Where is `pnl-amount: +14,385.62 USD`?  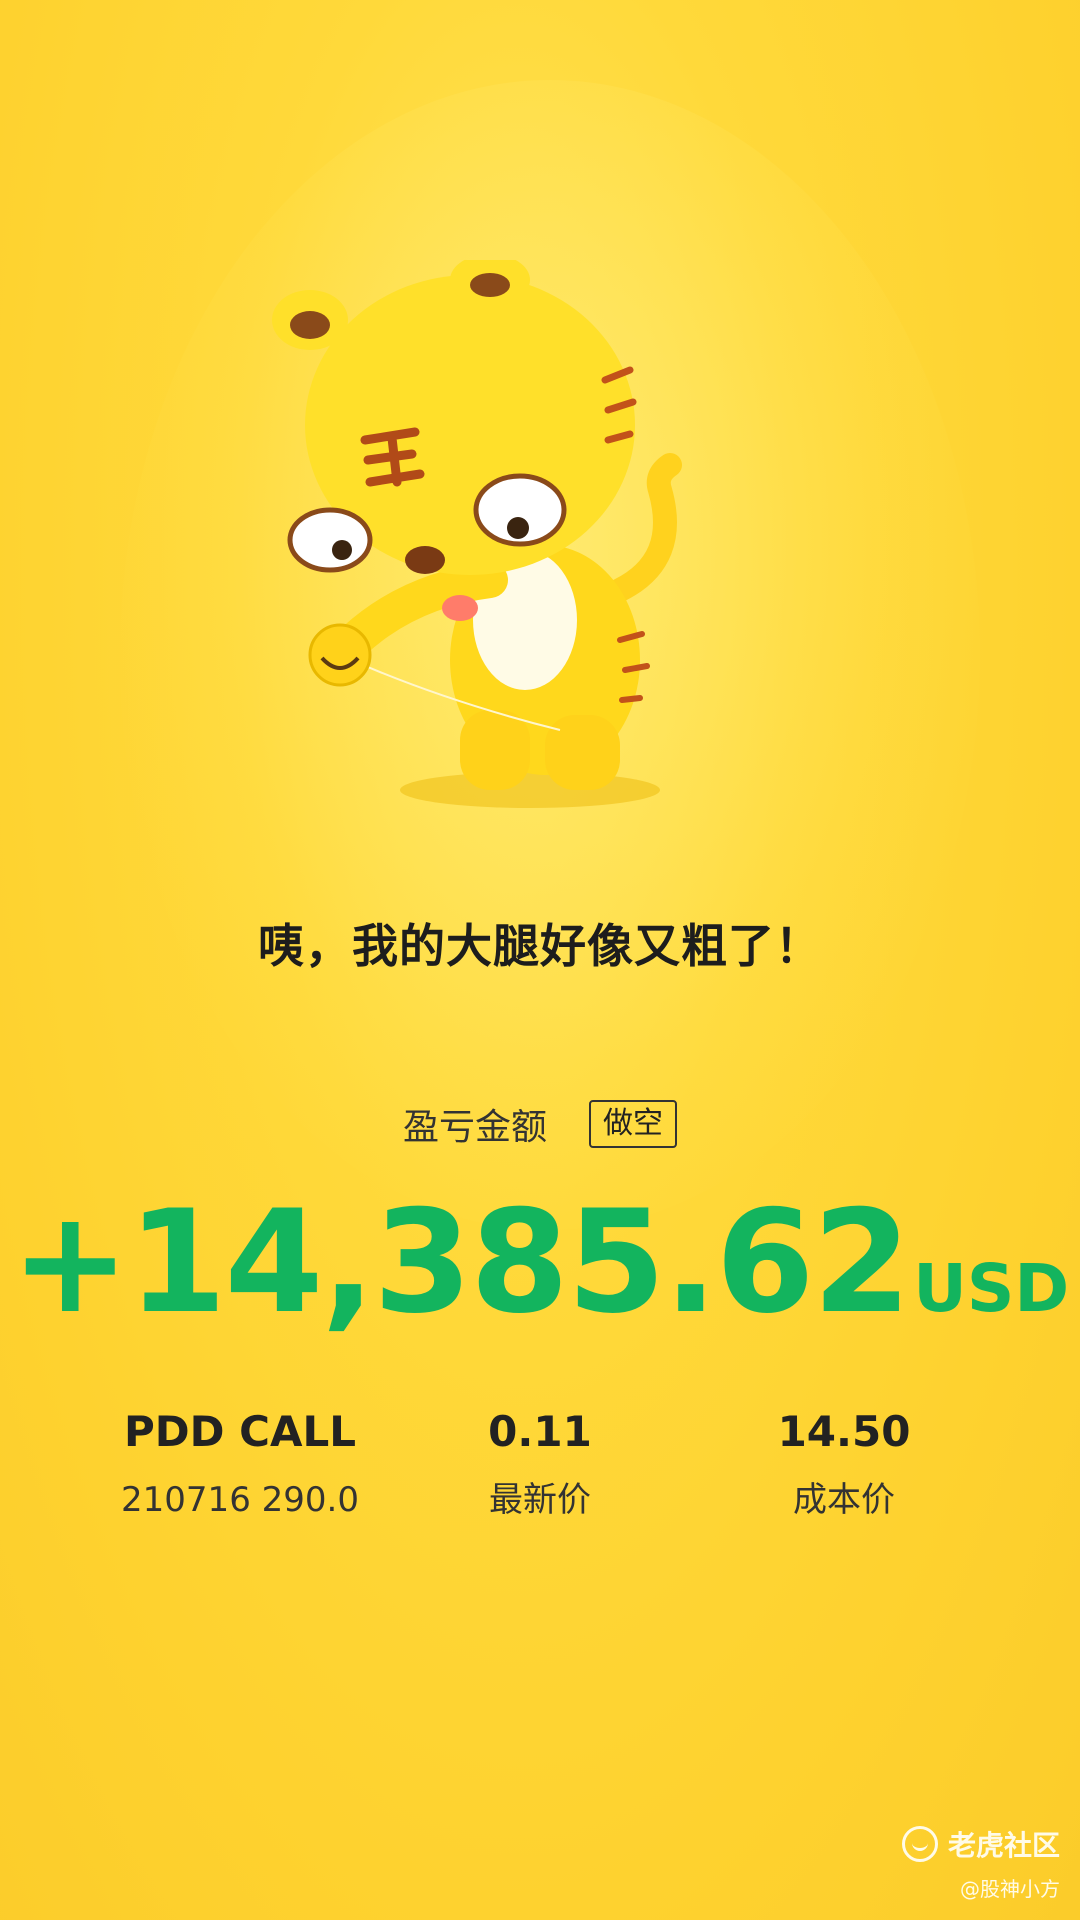
pnl-amount: +14,385.62 USD is located at coordinates (540, 1262).